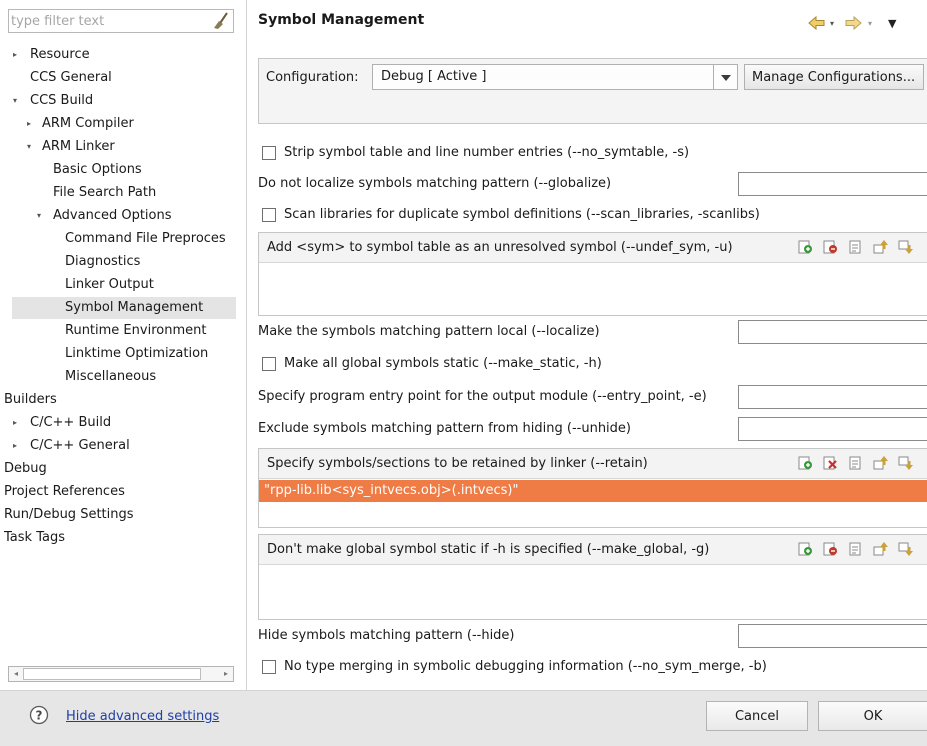 The image size is (927, 746). I want to click on globalize-field, so click(832, 184).